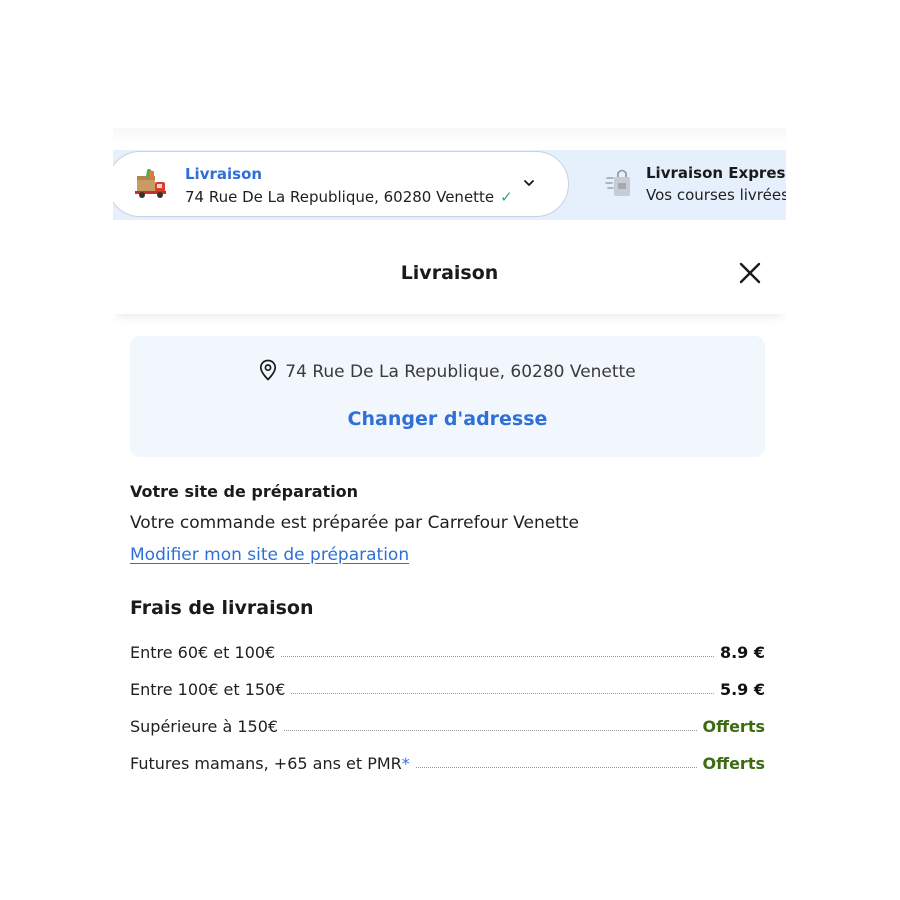 The image size is (900, 900). Describe the element at coordinates (224, 174) in the screenshot. I see `delivery-mode-title: Livraison` at that location.